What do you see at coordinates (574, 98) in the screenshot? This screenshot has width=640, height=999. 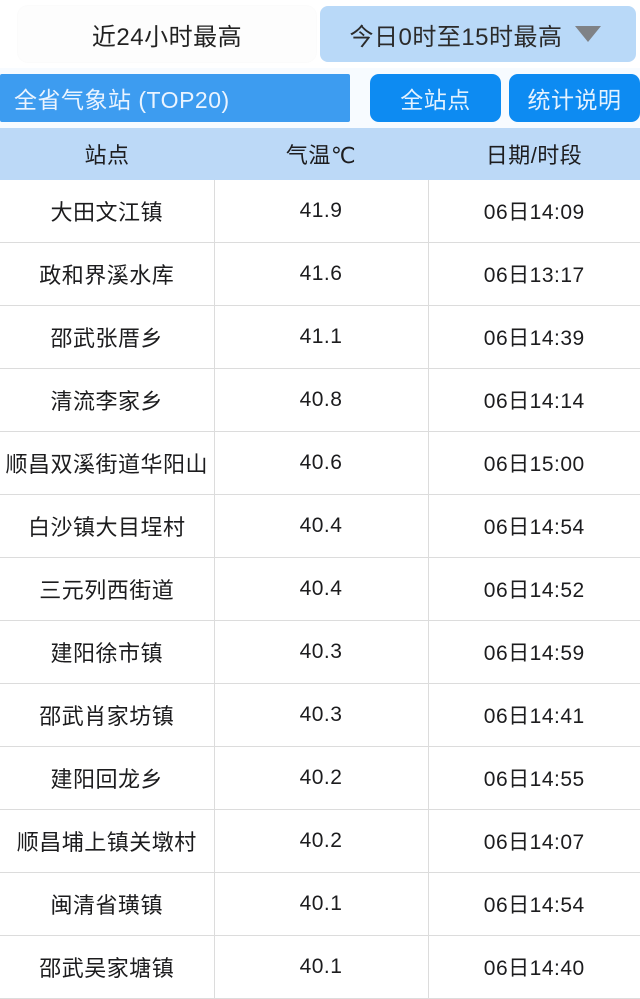 I see `stats-note-button: 统计说明` at bounding box center [574, 98].